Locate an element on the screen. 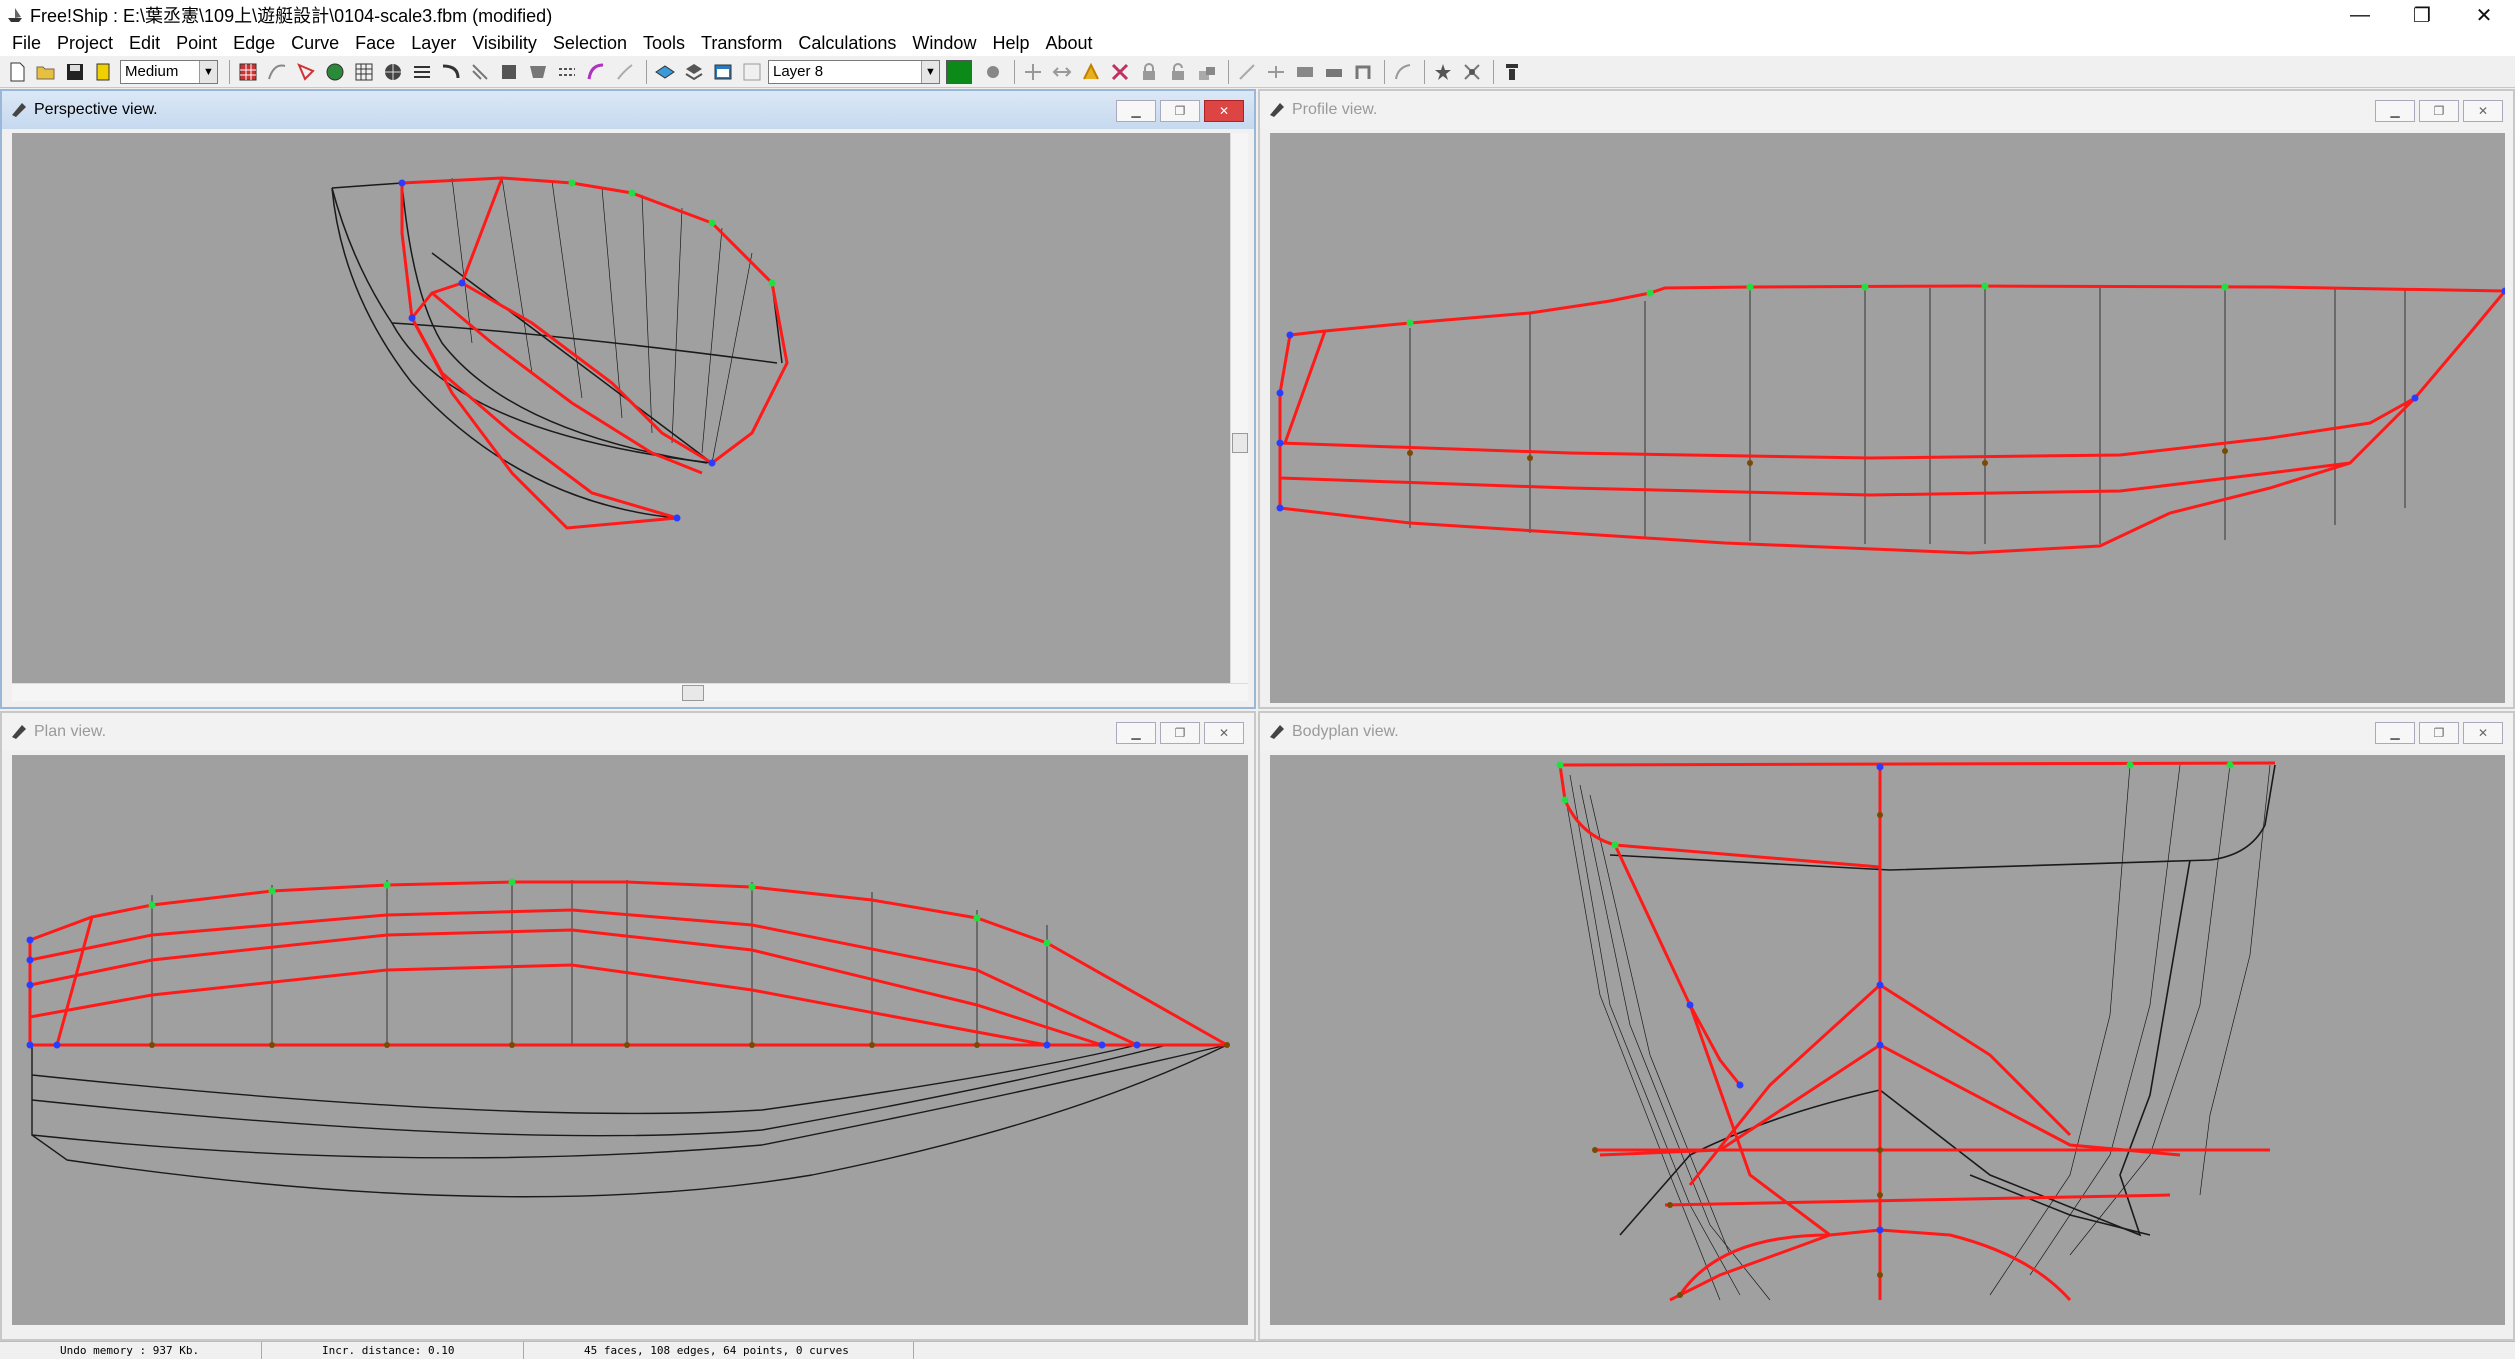 This screenshot has height=1359, width=2515. profile-close-button: ✕ is located at coordinates (2483, 111).